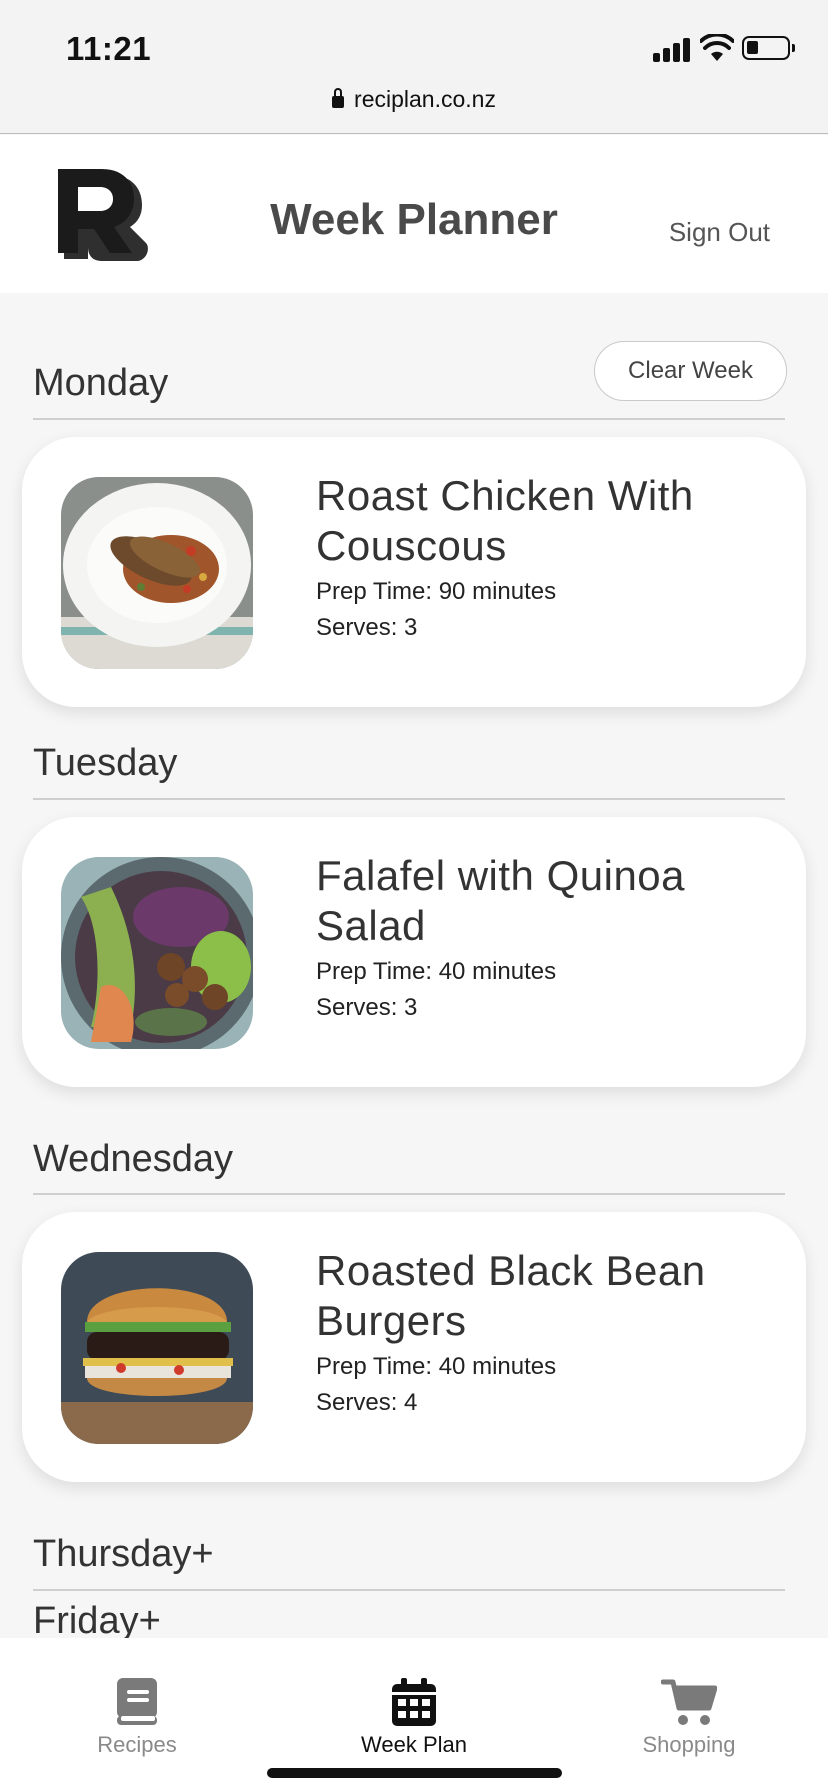 The width and height of the screenshot is (828, 1792). What do you see at coordinates (689, 1744) in the screenshot?
I see `nav-label-shopping: Shopping` at bounding box center [689, 1744].